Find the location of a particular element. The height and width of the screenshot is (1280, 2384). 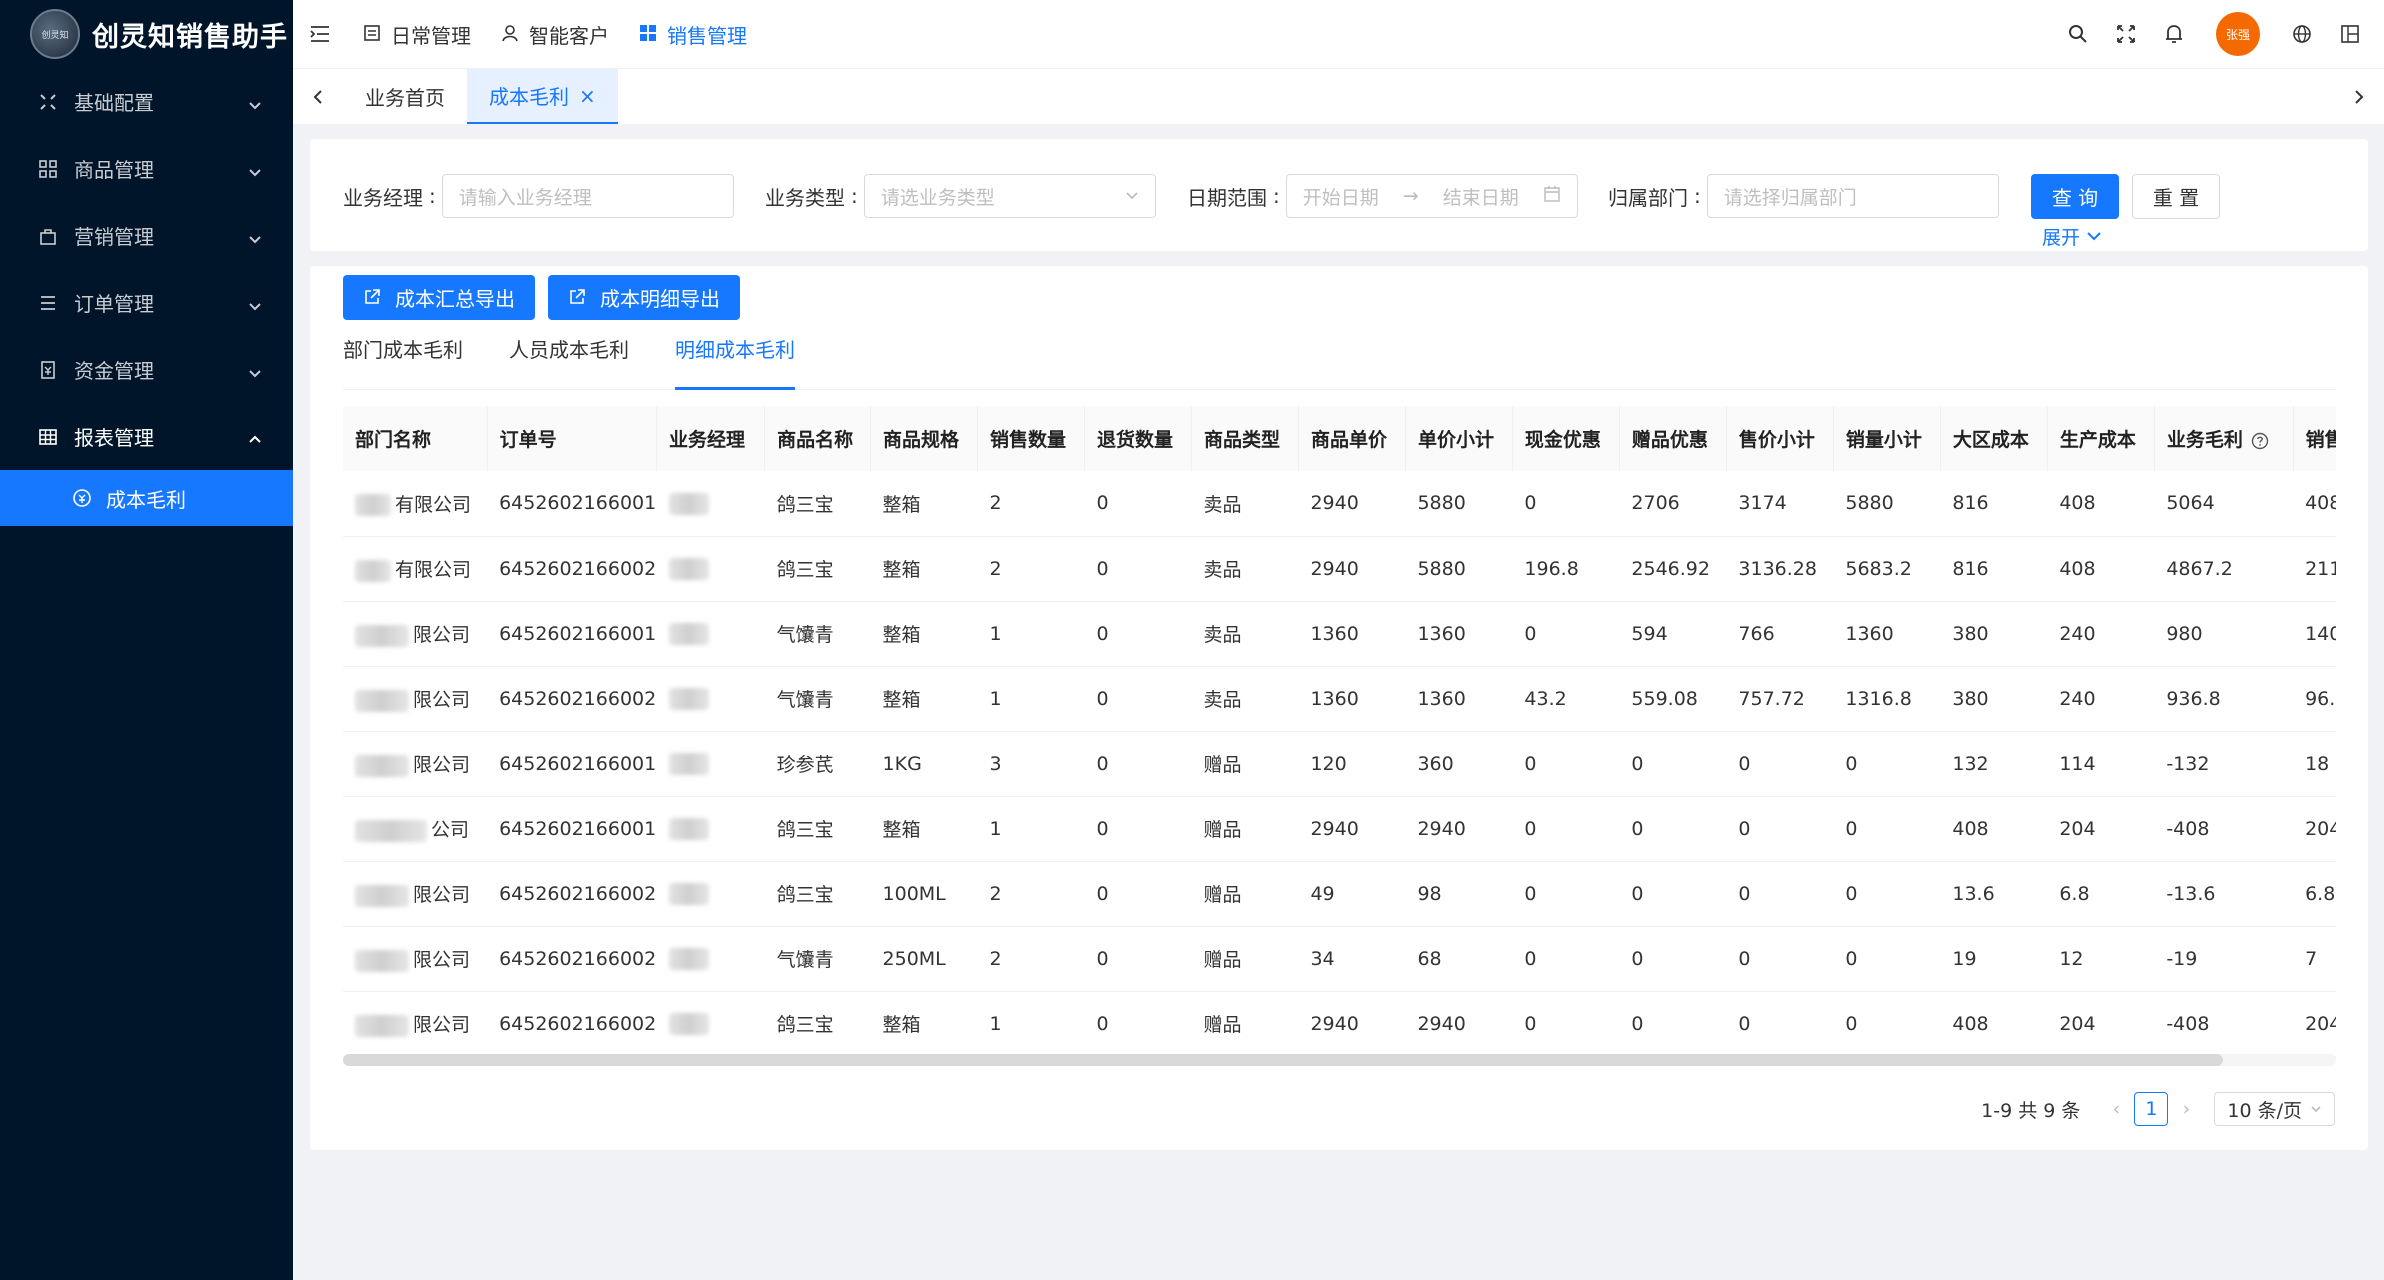

cell-text: 132 is located at coordinates (1970, 763).